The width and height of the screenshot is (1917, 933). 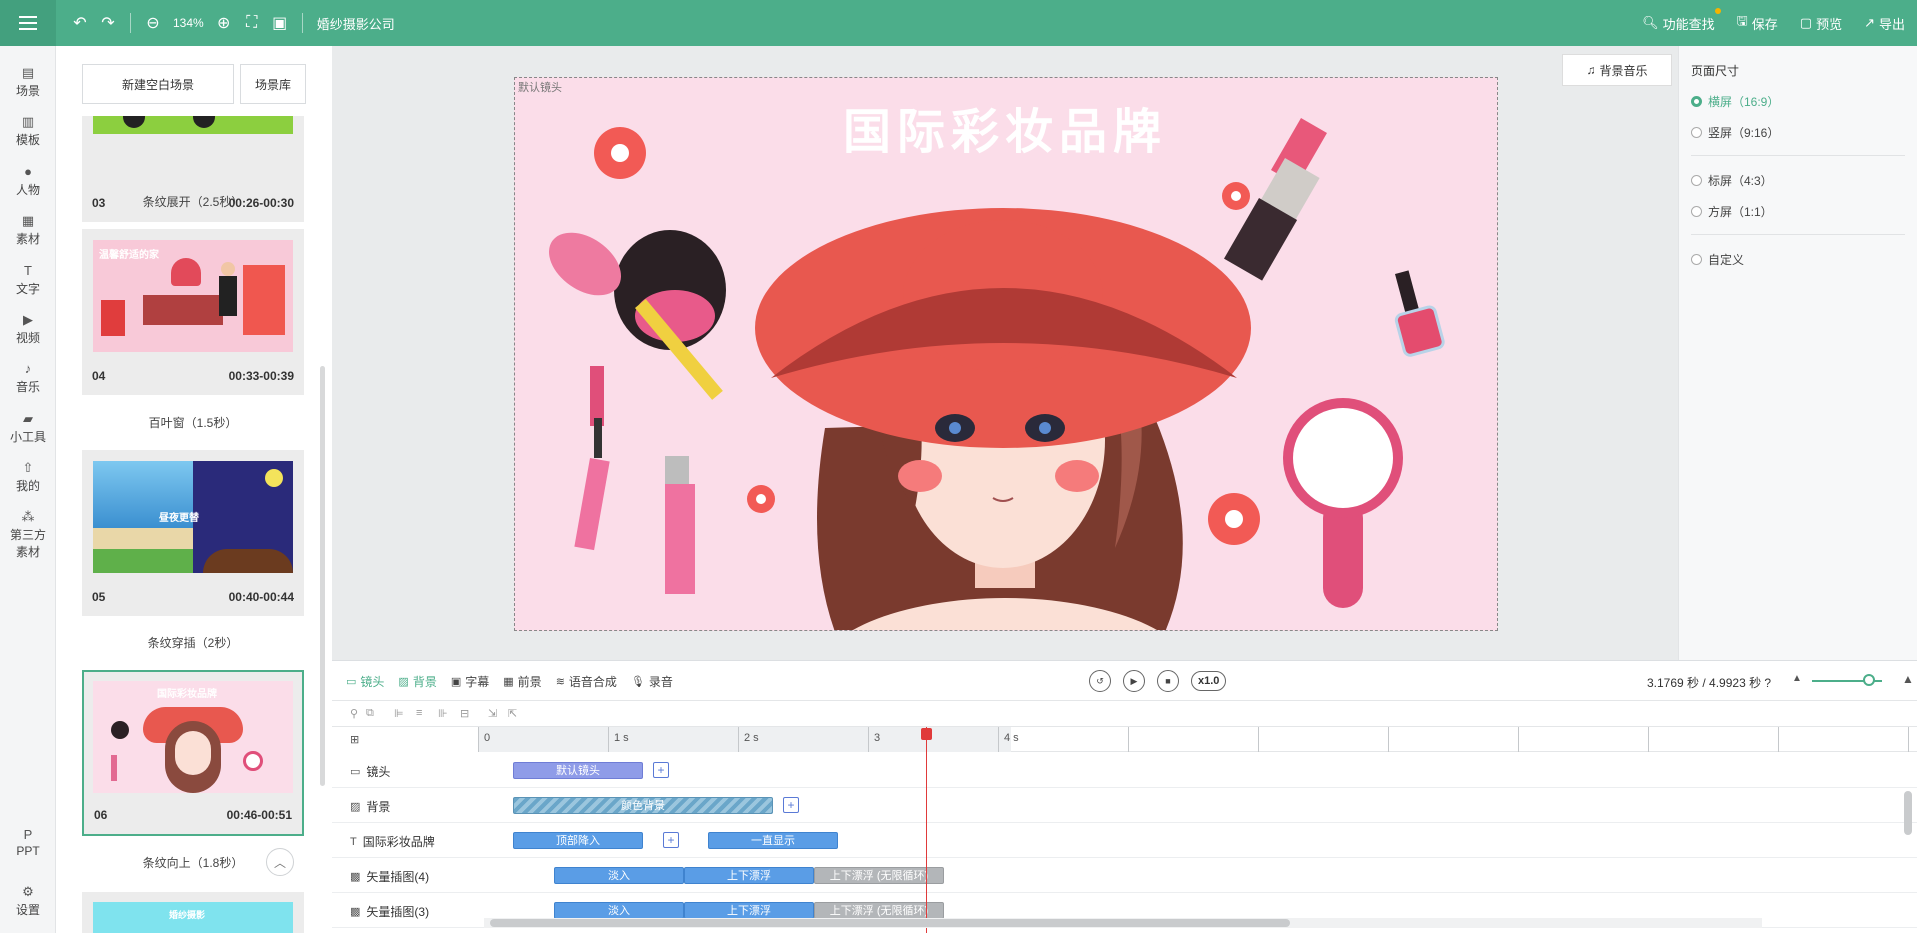 I want to click on align-left-icon: ⊫, so click(x=399, y=713).